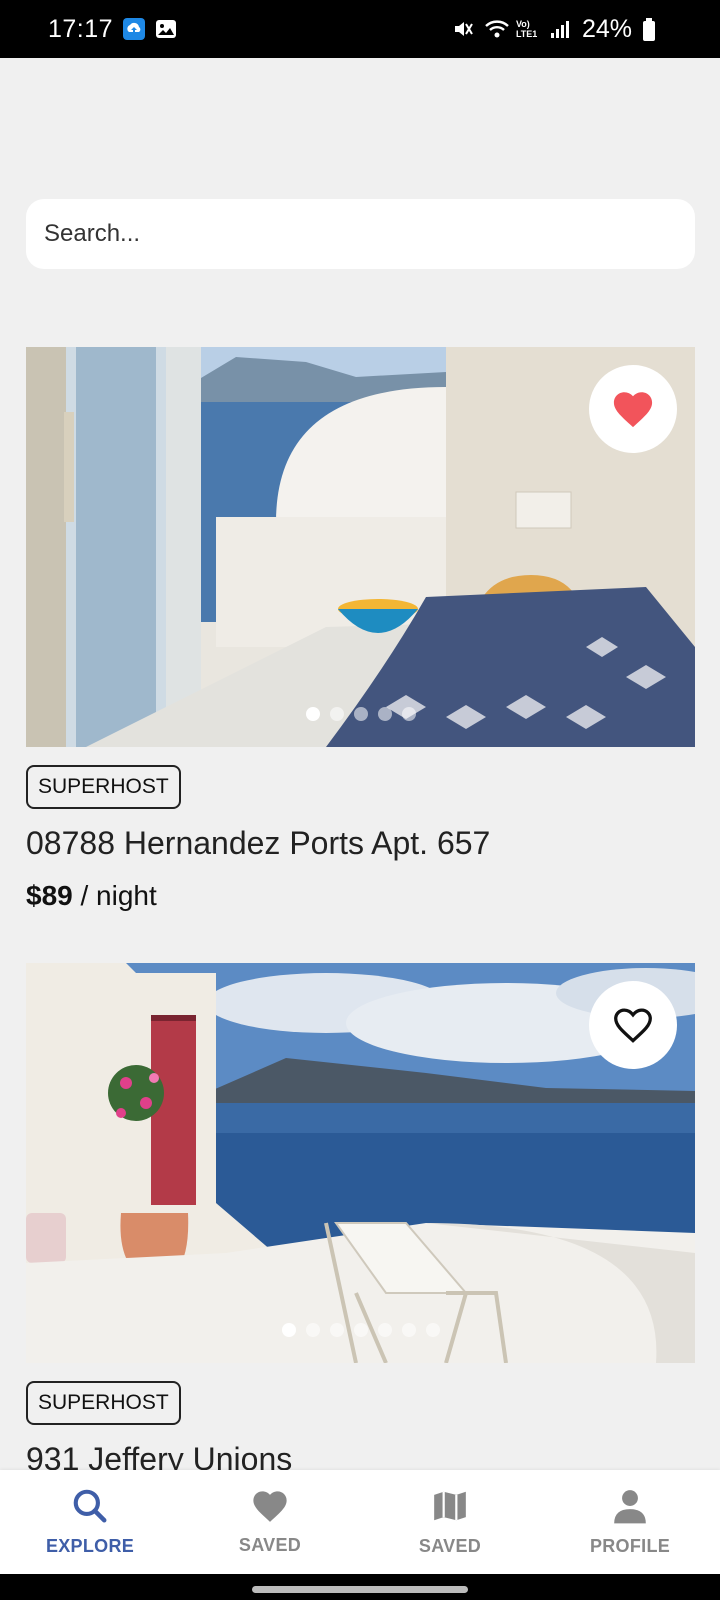 The image size is (720, 1600). What do you see at coordinates (606, 28) in the screenshot?
I see `battery-percent: 24%` at bounding box center [606, 28].